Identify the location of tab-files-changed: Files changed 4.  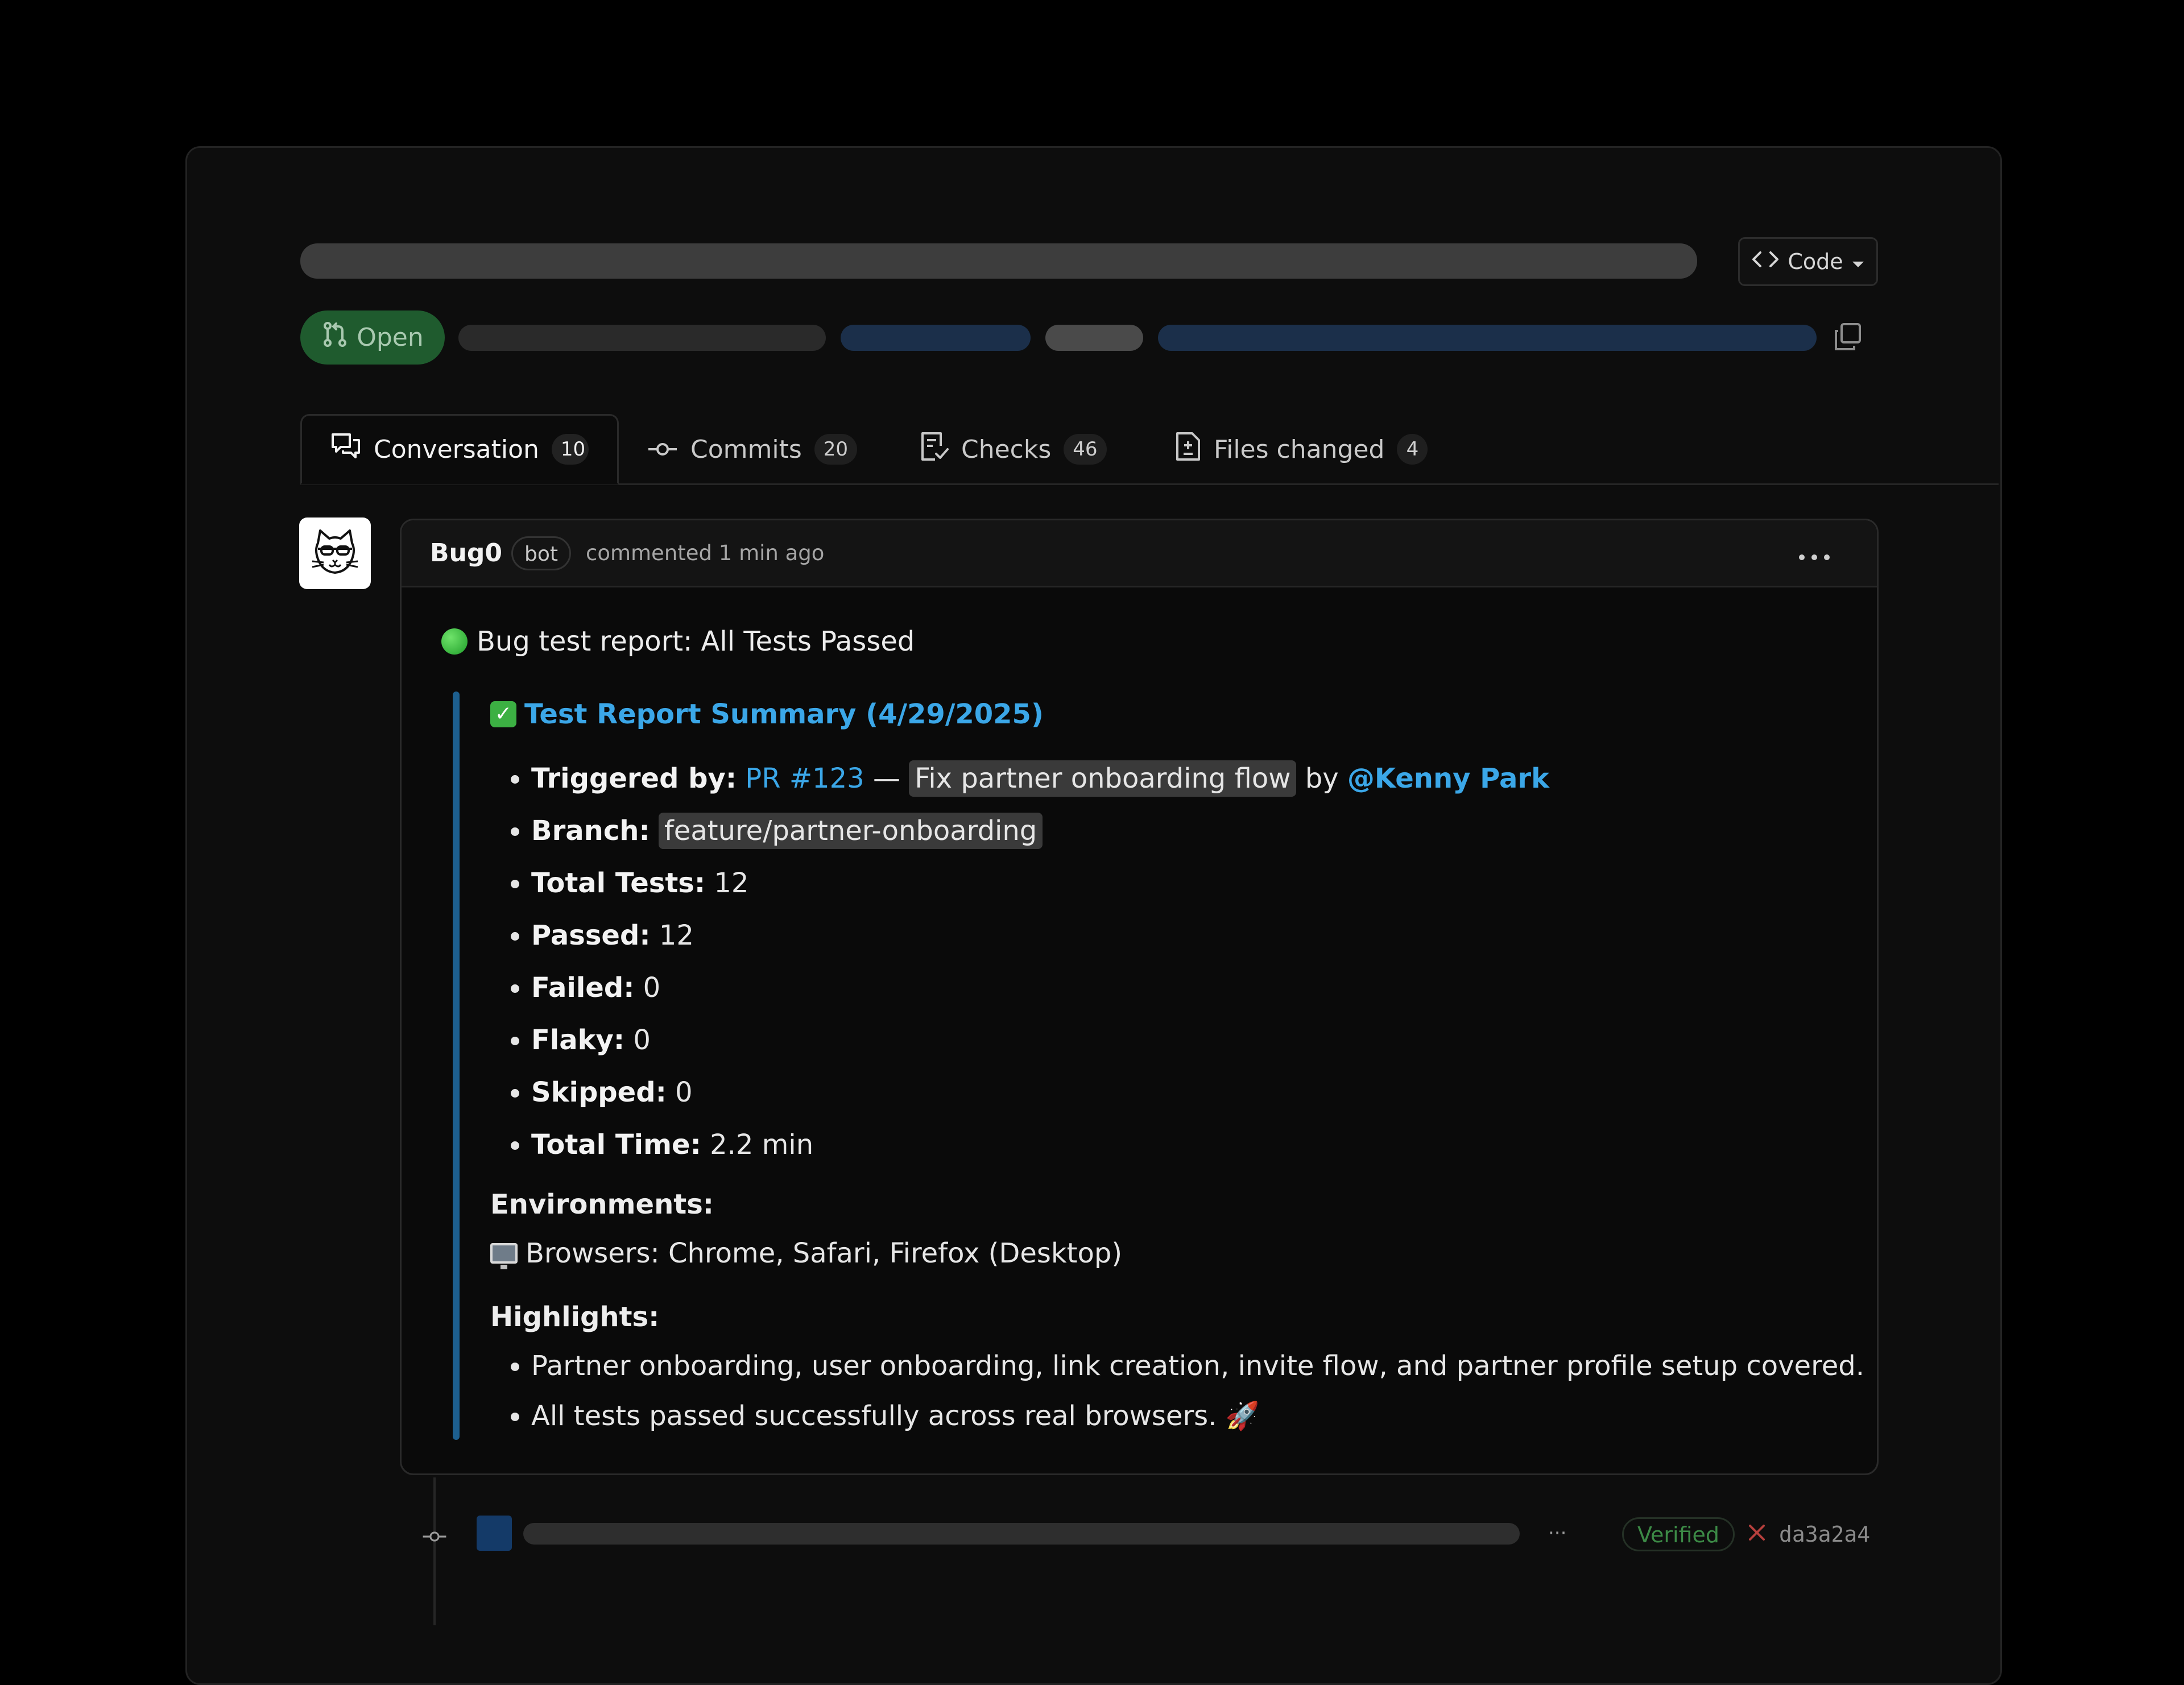
(1301, 449).